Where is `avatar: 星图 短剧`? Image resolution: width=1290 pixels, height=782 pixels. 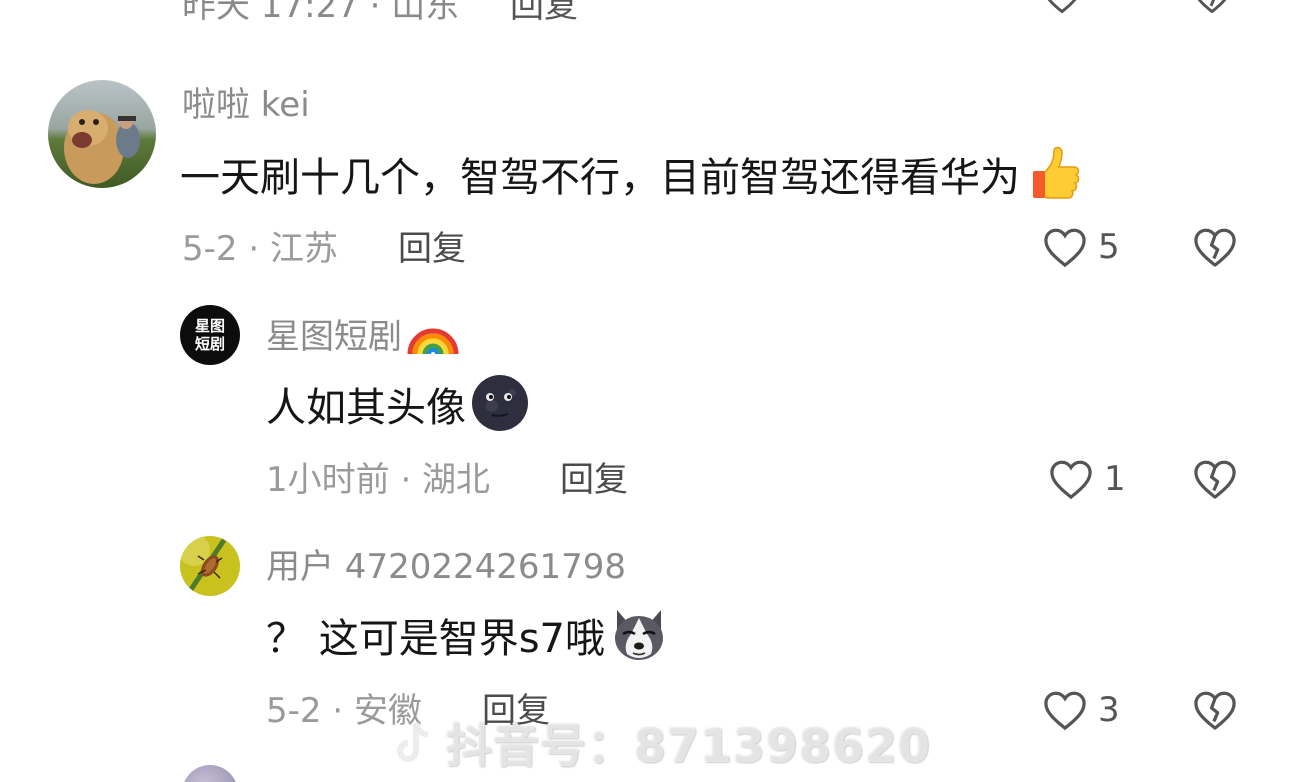
avatar: 星图 短剧 is located at coordinates (210, 335).